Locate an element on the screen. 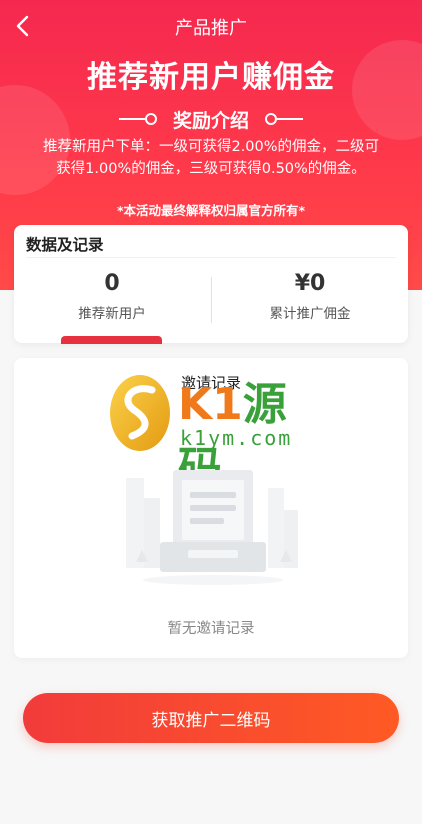 The image size is (422, 824). decorative-line-left is located at coordinates (137, 119).